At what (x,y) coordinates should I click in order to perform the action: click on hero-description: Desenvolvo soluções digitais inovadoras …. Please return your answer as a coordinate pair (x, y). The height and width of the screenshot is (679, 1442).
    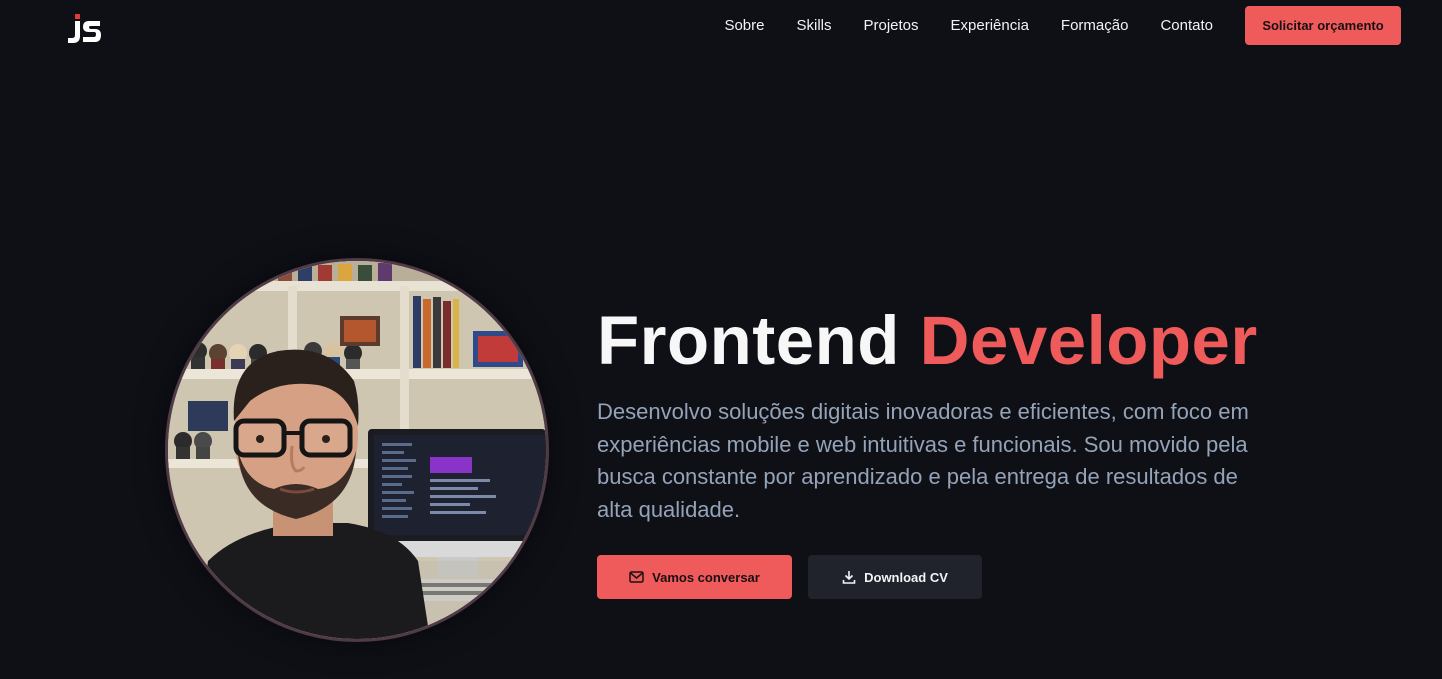
    Looking at the image, I should click on (923, 460).